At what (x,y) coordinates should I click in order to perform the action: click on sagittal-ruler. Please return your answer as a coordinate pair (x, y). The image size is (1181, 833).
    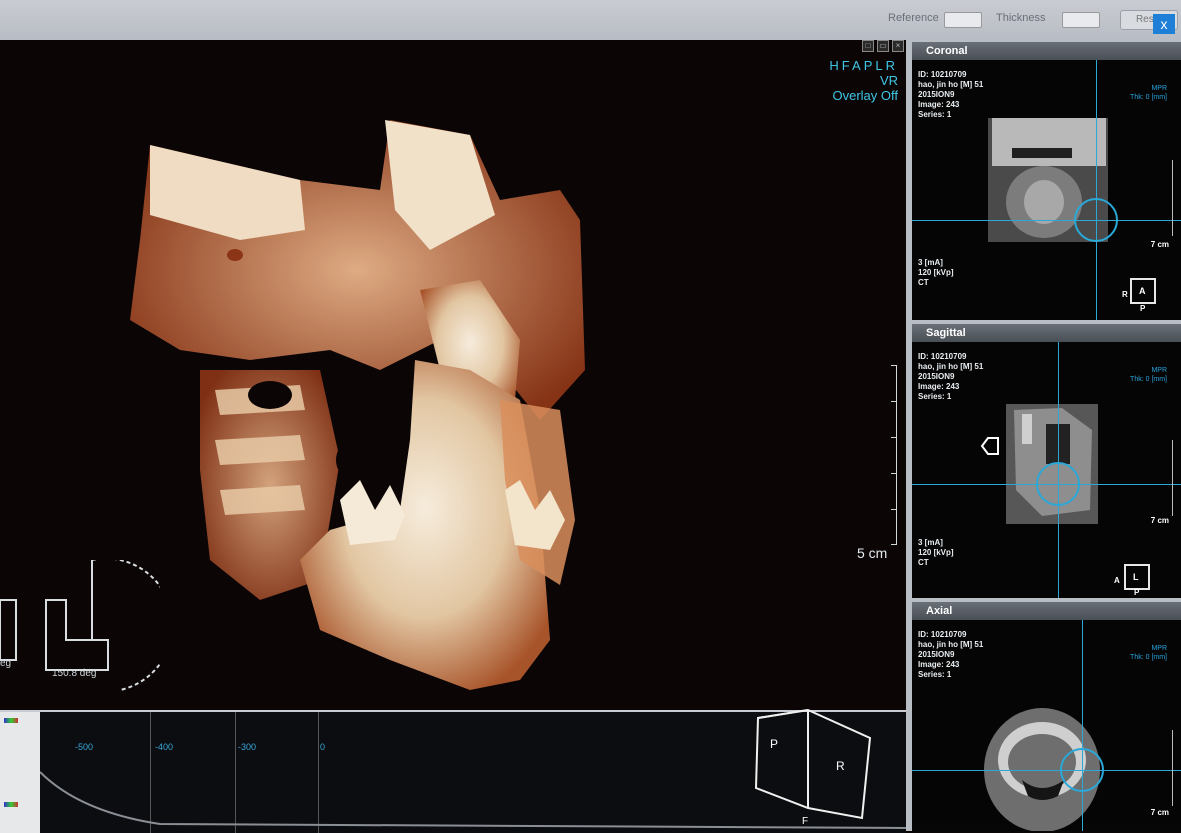
    Looking at the image, I should click on (1170, 478).